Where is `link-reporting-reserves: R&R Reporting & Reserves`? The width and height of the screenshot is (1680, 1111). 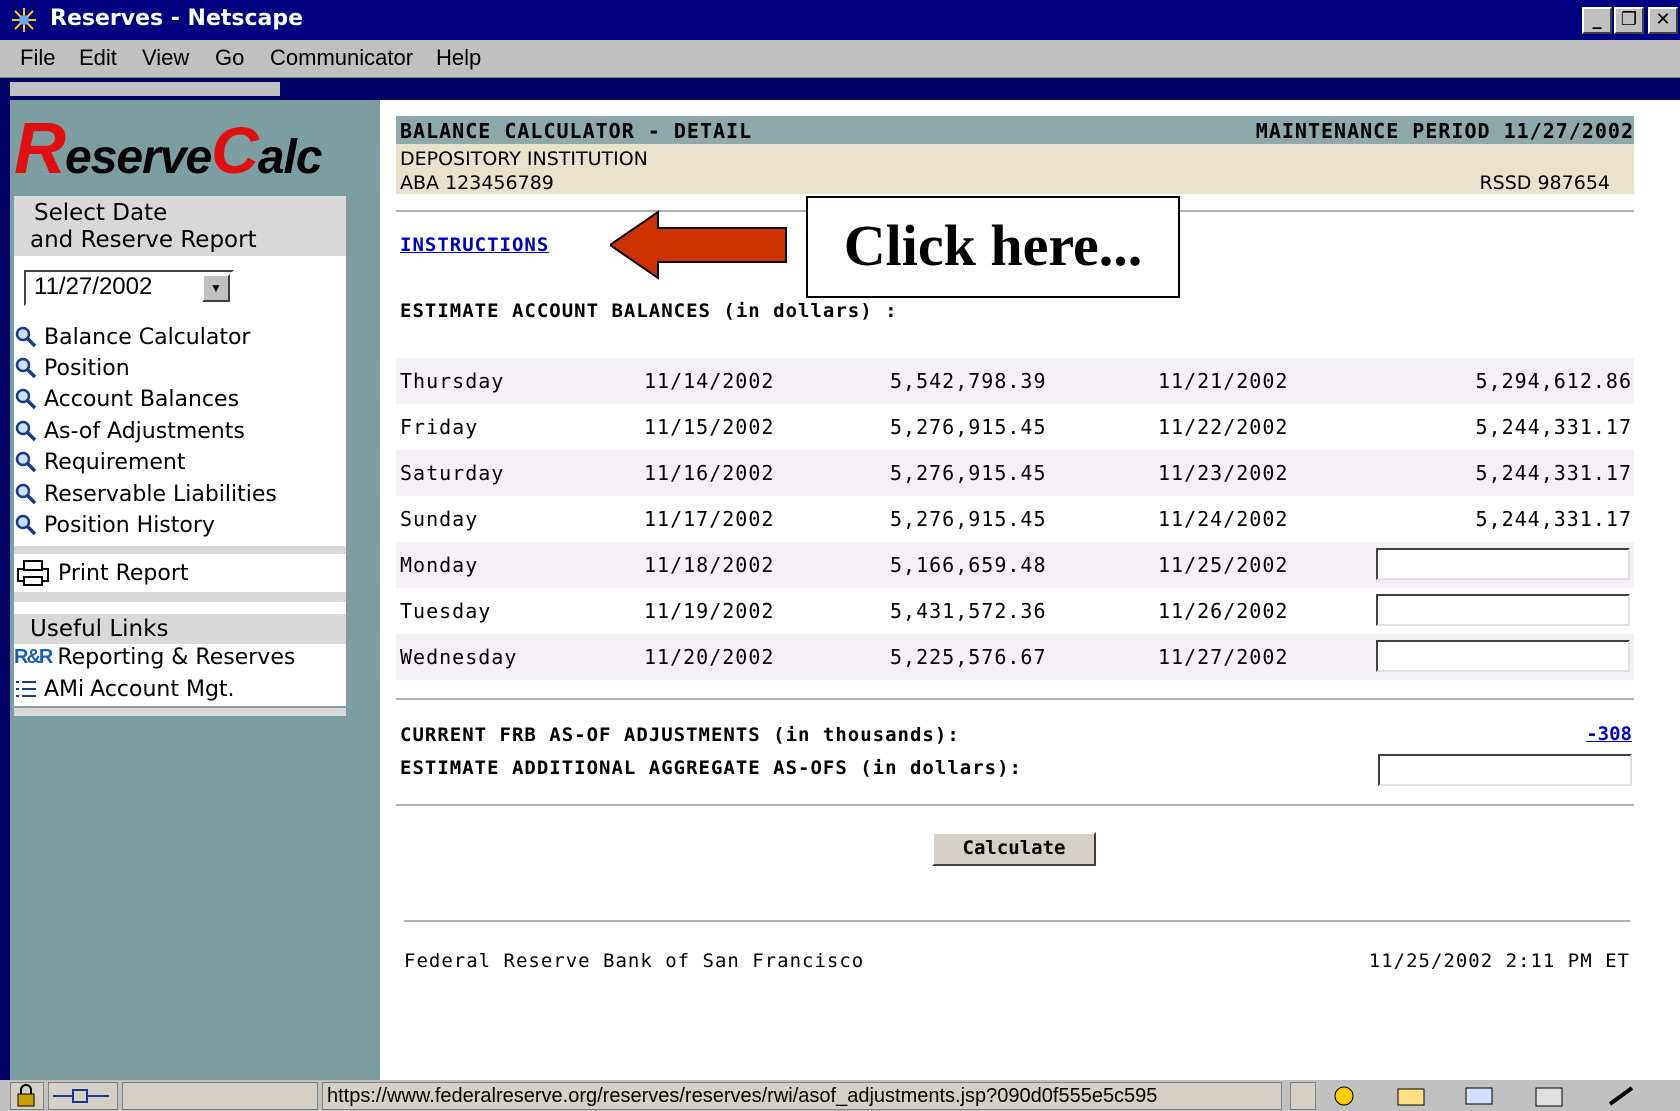
link-reporting-reserves: R&R Reporting & Reserves is located at coordinates (154, 657).